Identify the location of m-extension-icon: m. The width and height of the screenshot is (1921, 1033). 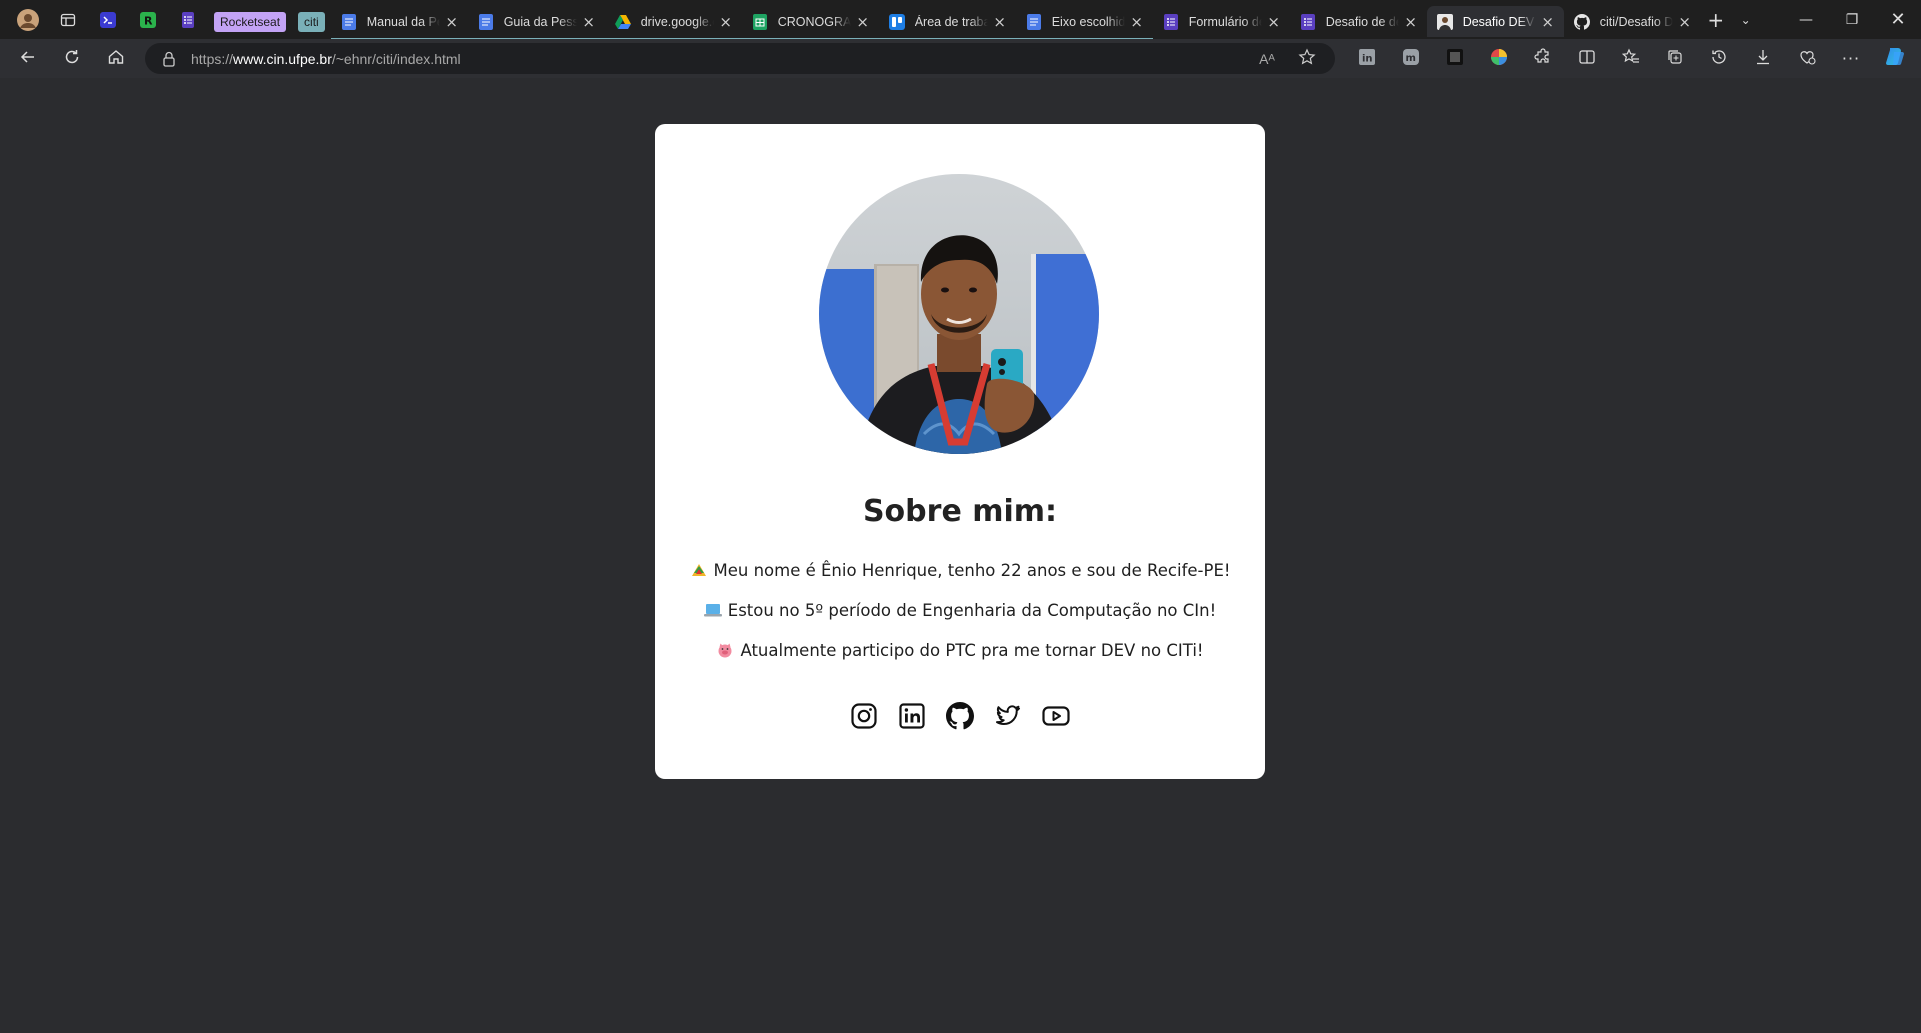
(1411, 58).